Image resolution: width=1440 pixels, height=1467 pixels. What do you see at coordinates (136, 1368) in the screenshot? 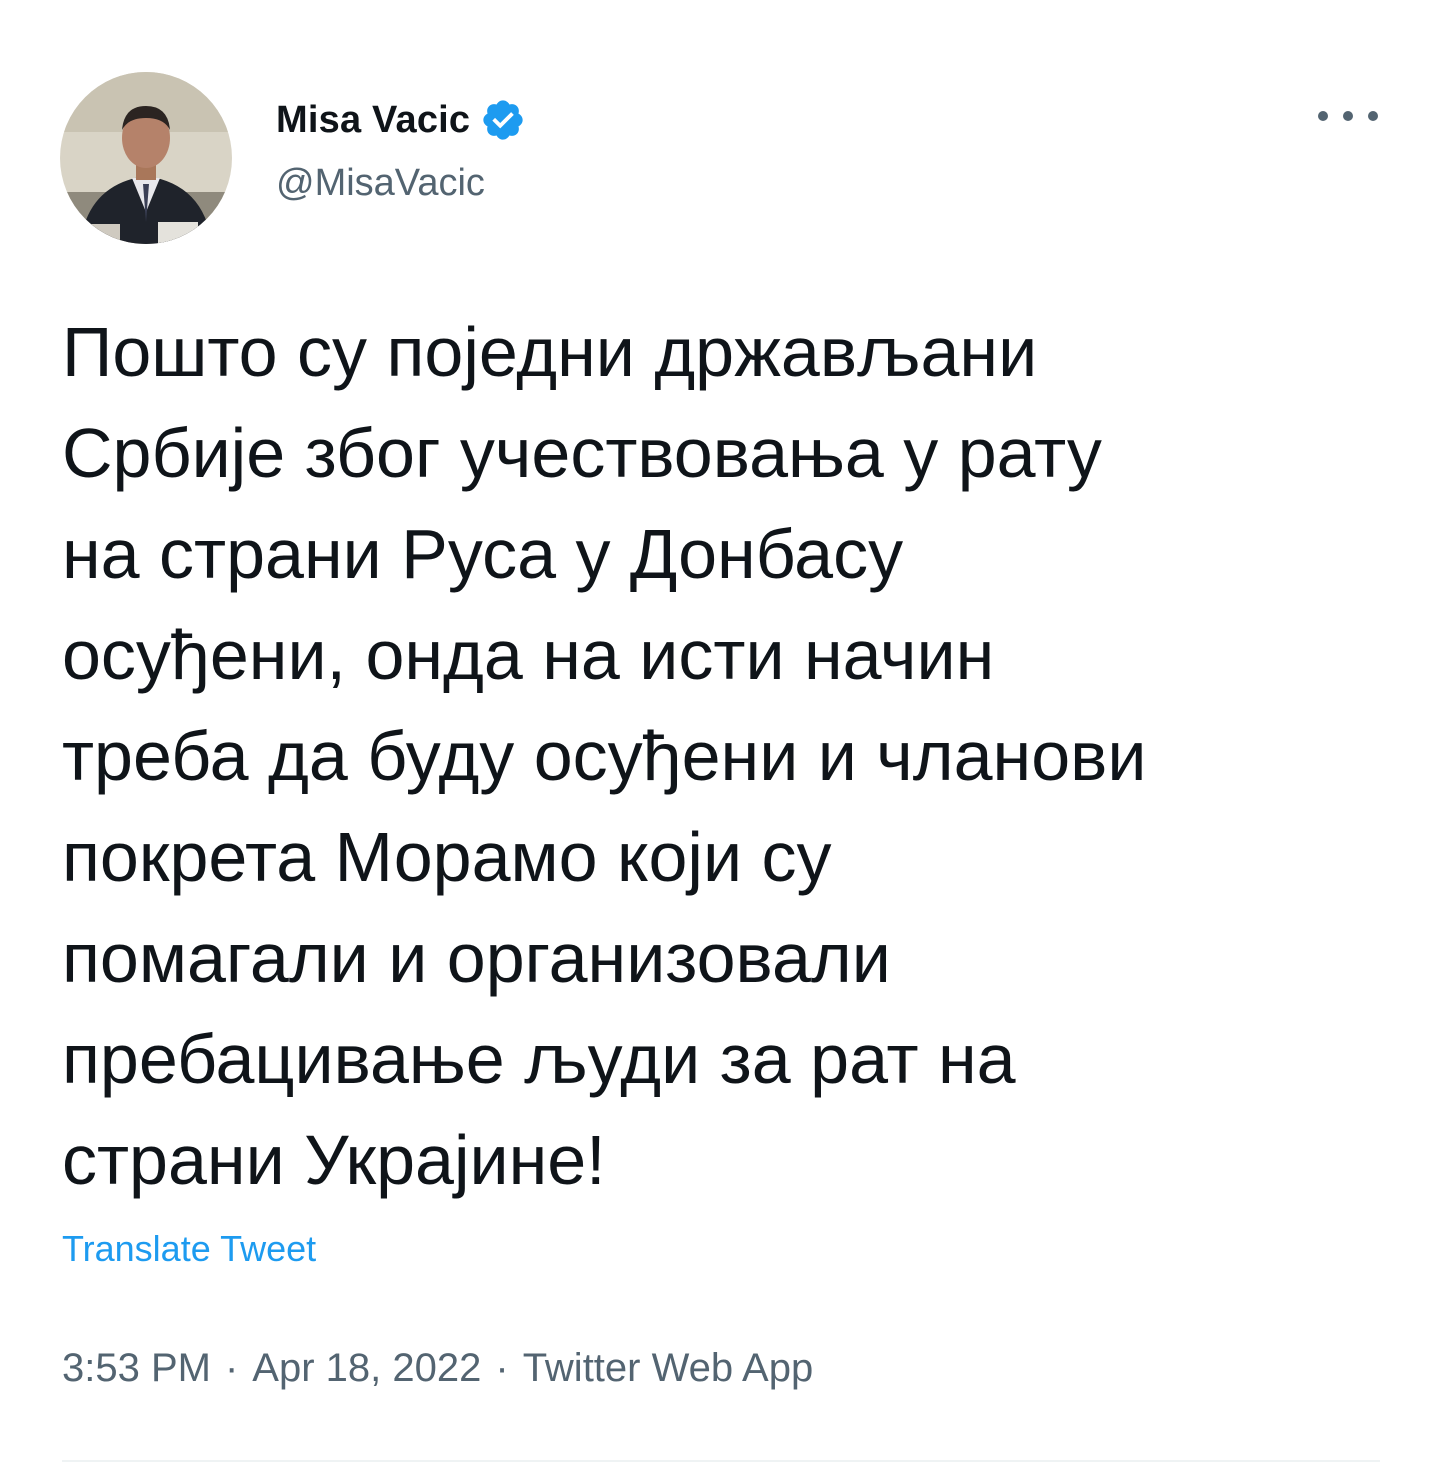
I see `tweet-time: 3:53 PM` at bounding box center [136, 1368].